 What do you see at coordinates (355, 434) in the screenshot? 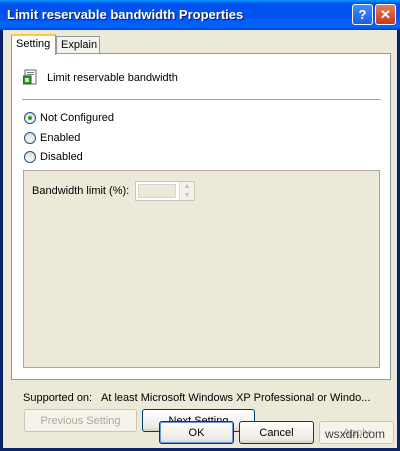
I see `watermark: wsxdn.com` at bounding box center [355, 434].